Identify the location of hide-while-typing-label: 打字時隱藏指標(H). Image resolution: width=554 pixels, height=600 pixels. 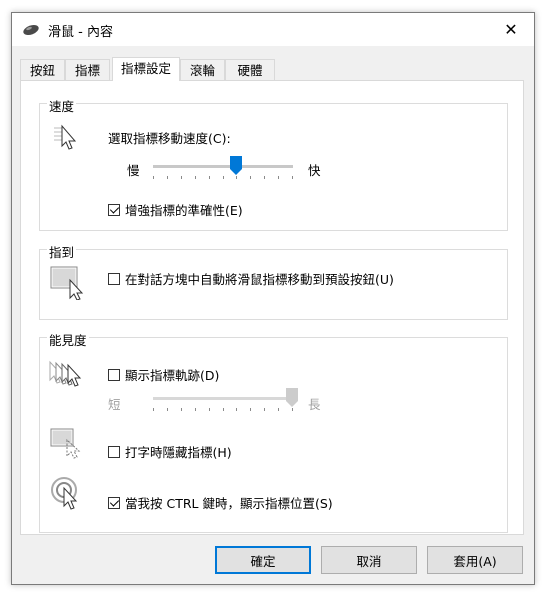
(178, 452).